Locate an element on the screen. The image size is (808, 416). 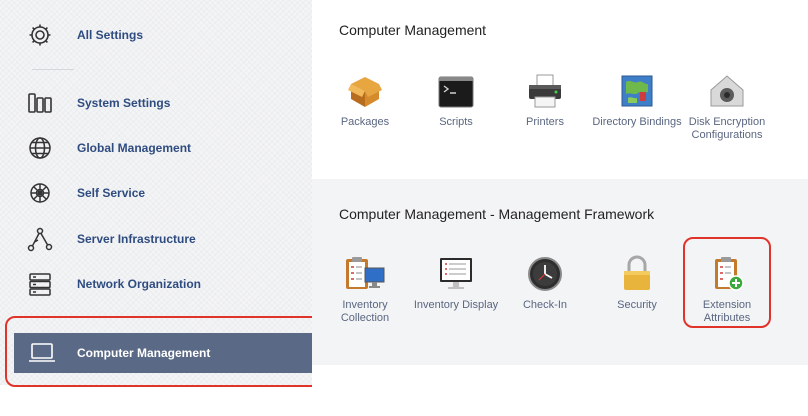
sidebar-item-computer-management: Computer Management is located at coordinates (163, 353).